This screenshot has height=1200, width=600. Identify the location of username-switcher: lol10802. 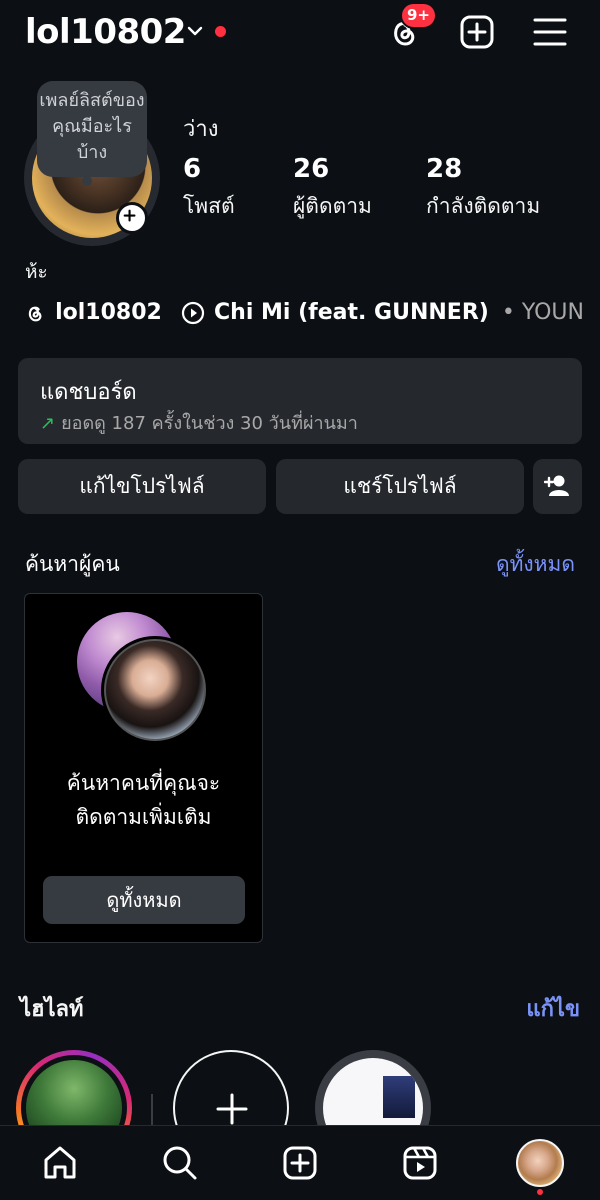
(105, 32).